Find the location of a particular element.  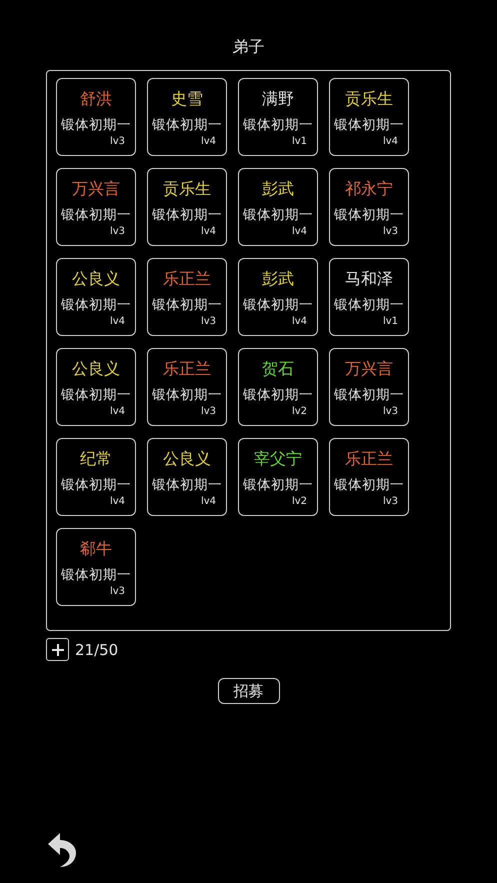

plus-icon is located at coordinates (57, 649).